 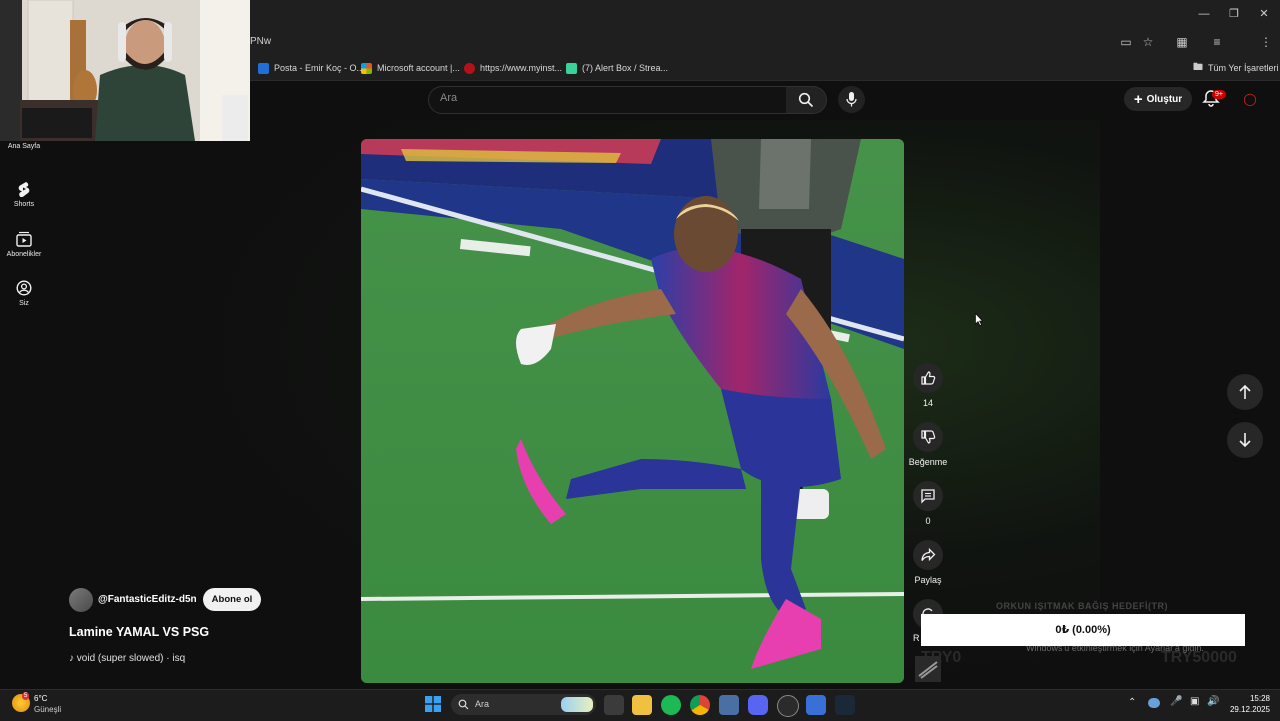 I want to click on share-label: Paylaş, so click(x=928, y=580).